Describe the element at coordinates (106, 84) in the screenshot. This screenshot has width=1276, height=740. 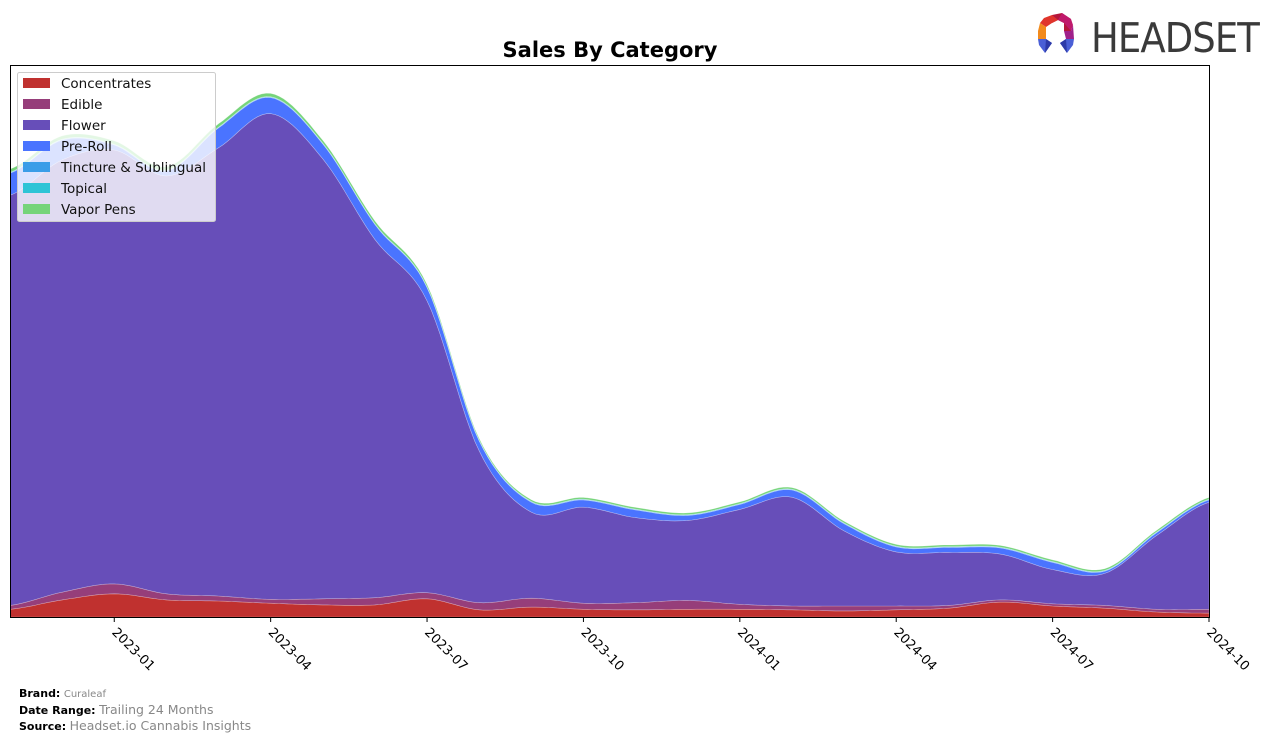
I see `legend-label: Concentrates` at that location.